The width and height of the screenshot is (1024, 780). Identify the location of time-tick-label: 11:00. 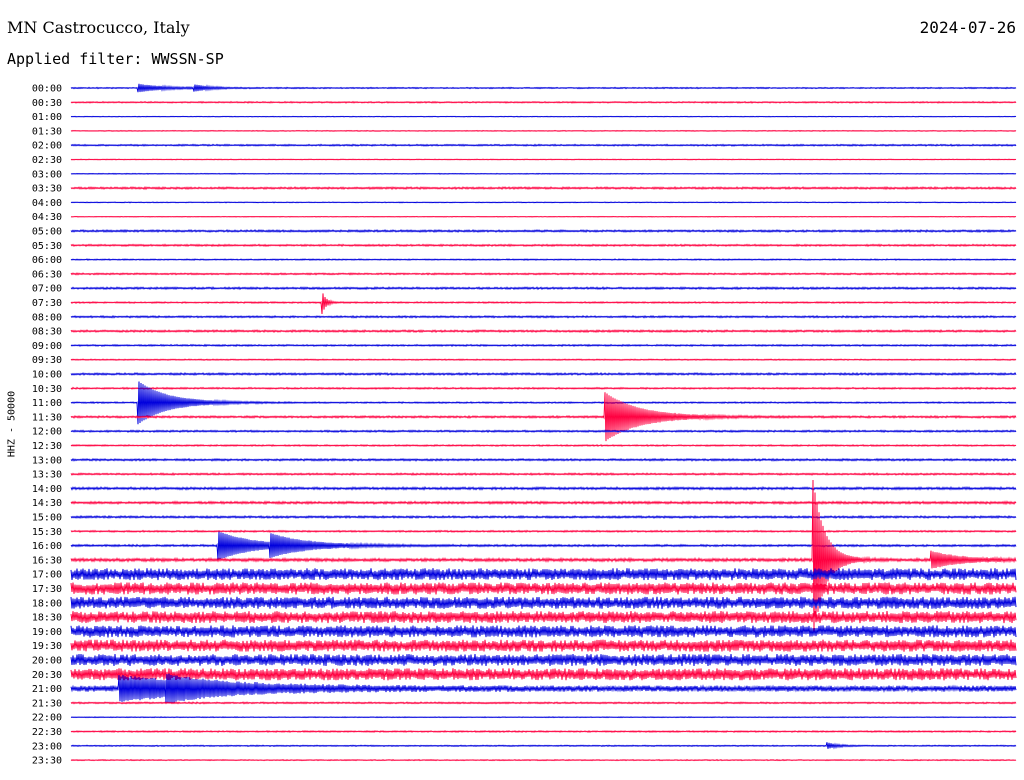
(47, 403).